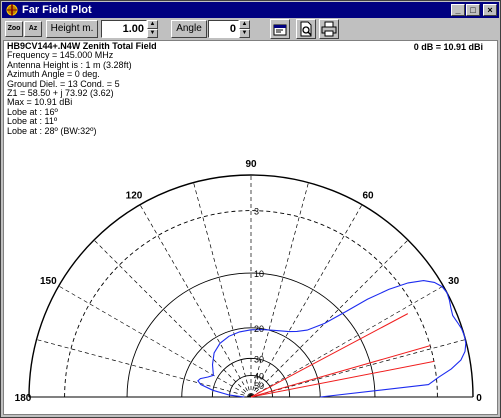 The height and width of the screenshot is (418, 501). Describe the element at coordinates (57, 10) in the screenshot. I see `window-title: Far Field Plot` at that location.